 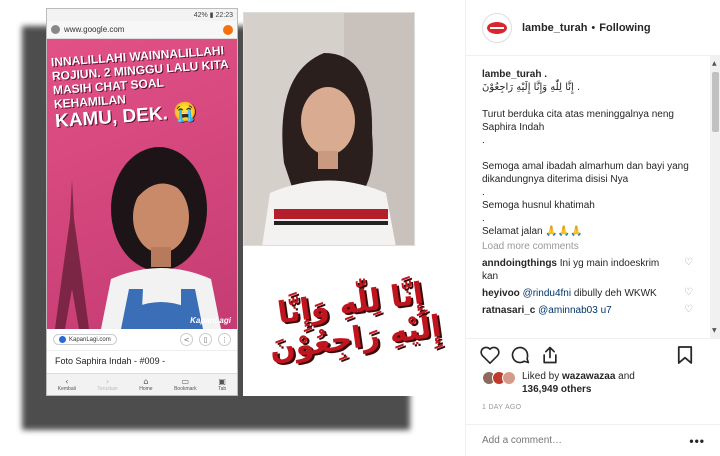 I want to click on likes-summary: Liked by wazawazaa and 136,949 others, so click(x=597, y=383).